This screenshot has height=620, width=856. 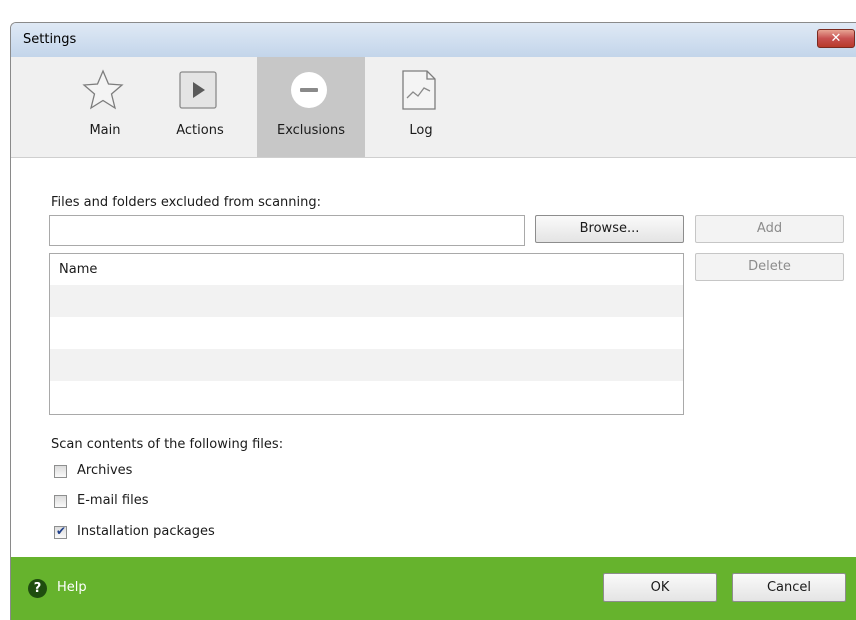 What do you see at coordinates (287, 230) in the screenshot?
I see `exclusion-path-input` at bounding box center [287, 230].